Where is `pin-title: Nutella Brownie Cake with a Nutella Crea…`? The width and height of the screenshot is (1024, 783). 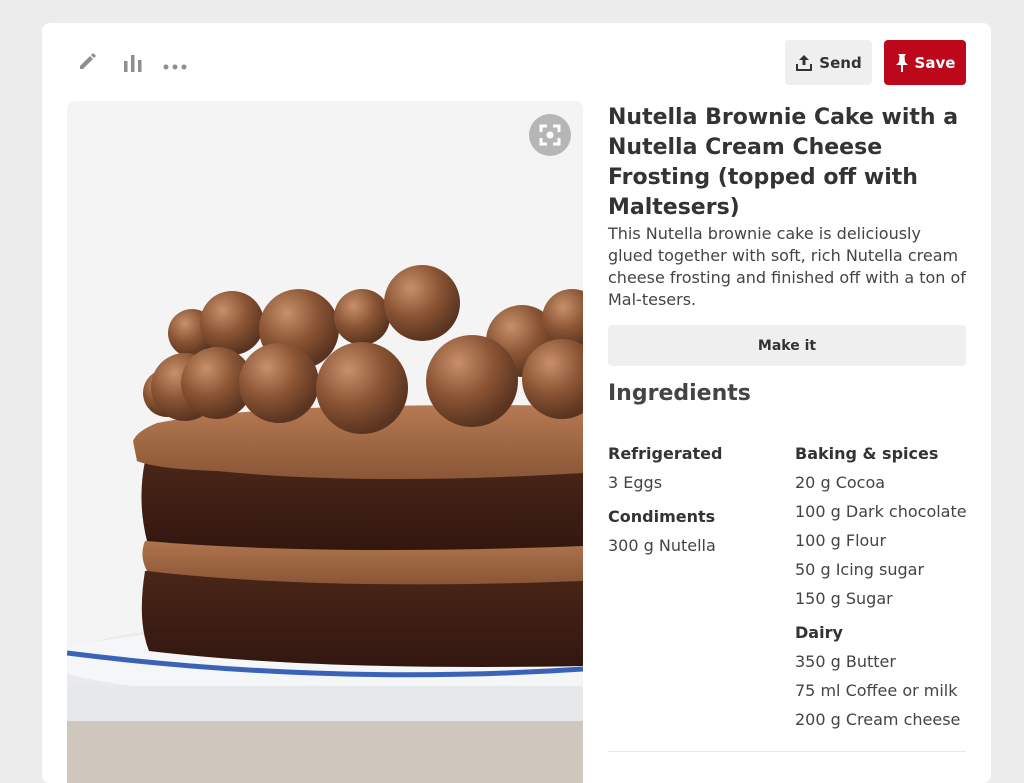 pin-title: Nutella Brownie Cake with a Nutella Crea… is located at coordinates (783, 162).